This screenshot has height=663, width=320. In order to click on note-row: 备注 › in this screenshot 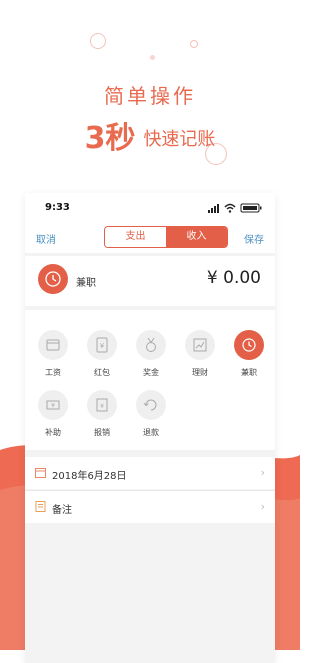, I will do `click(150, 507)`.